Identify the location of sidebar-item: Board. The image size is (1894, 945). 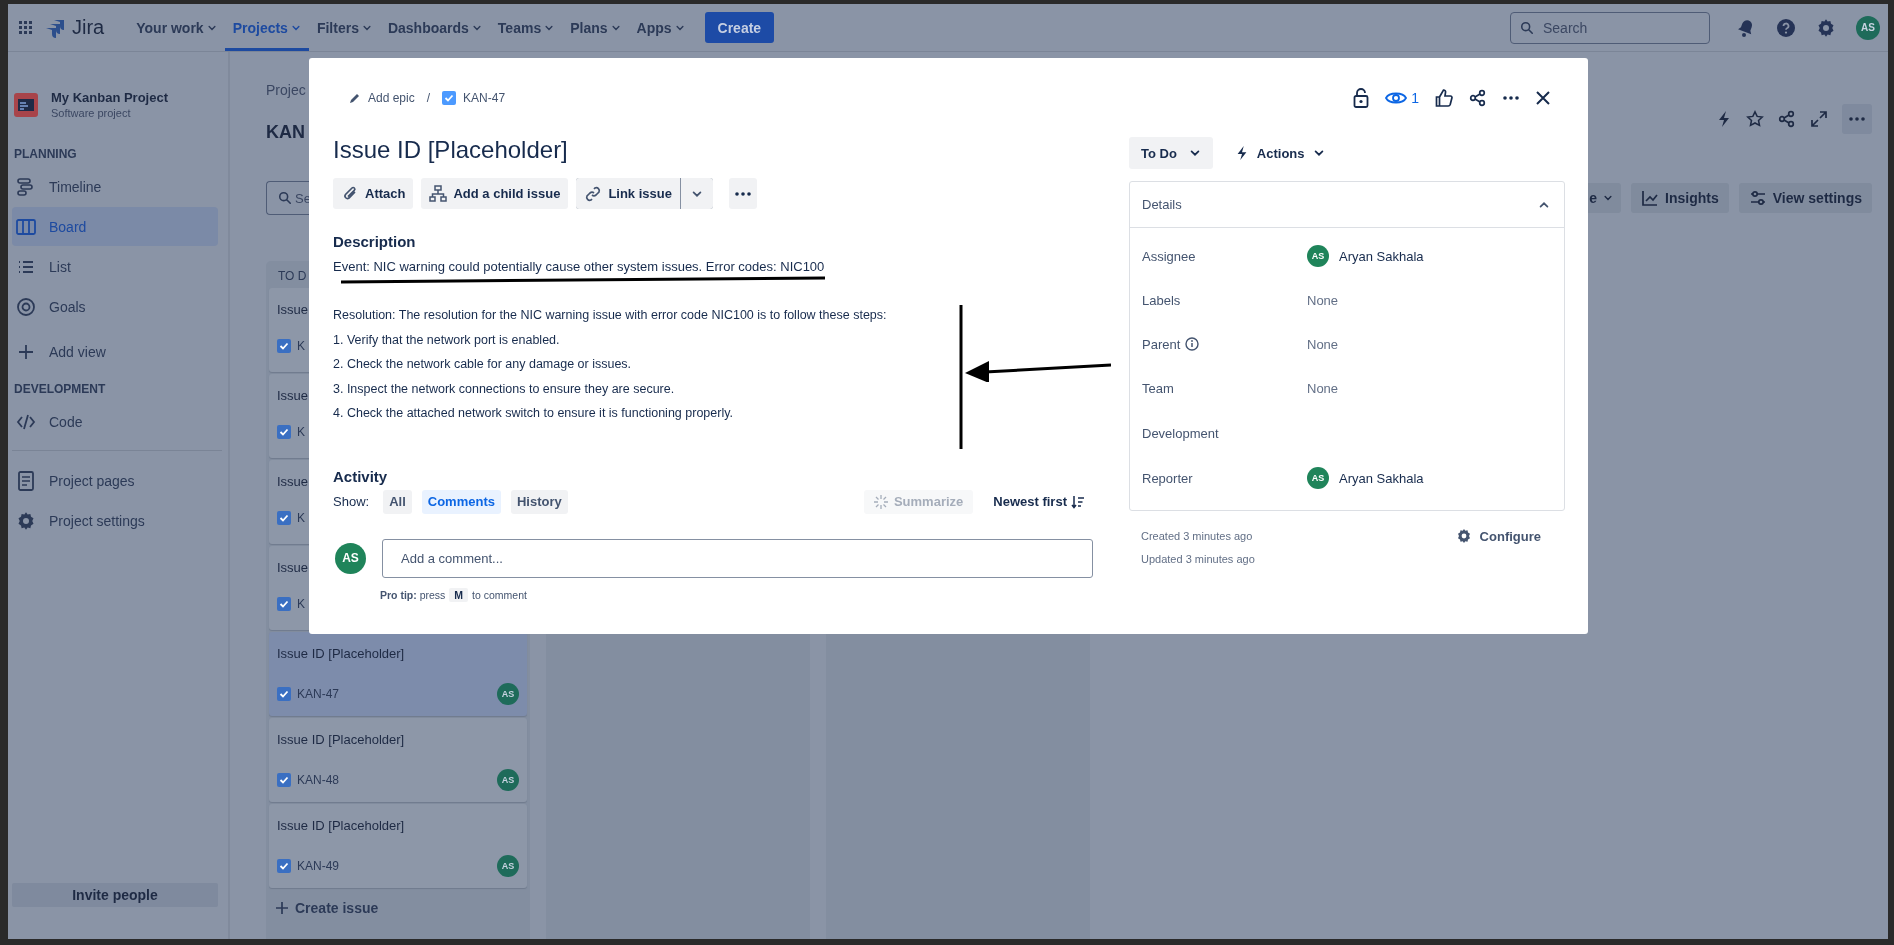
(115, 226).